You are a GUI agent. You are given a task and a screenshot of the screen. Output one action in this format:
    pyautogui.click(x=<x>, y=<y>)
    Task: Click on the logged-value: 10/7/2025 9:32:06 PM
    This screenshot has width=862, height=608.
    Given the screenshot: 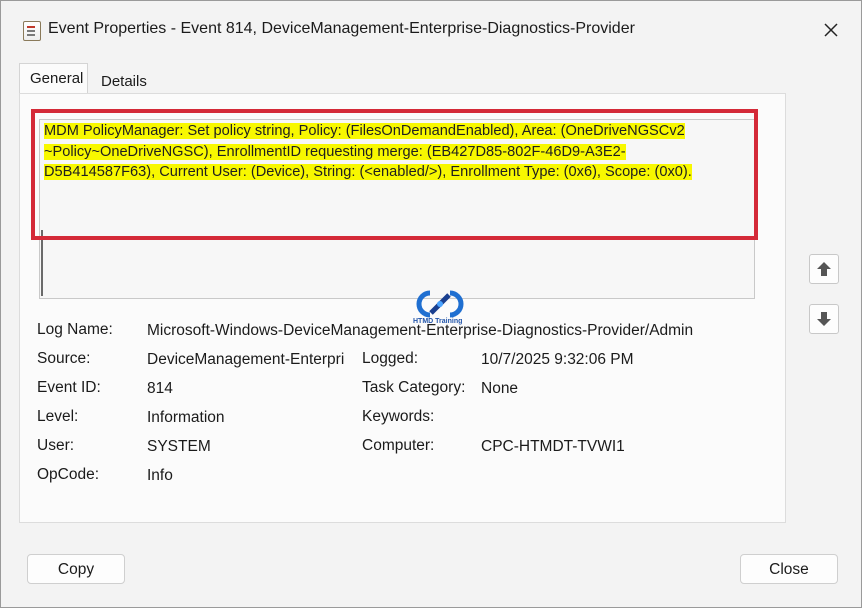 What is the action you would take?
    pyautogui.click(x=557, y=360)
    